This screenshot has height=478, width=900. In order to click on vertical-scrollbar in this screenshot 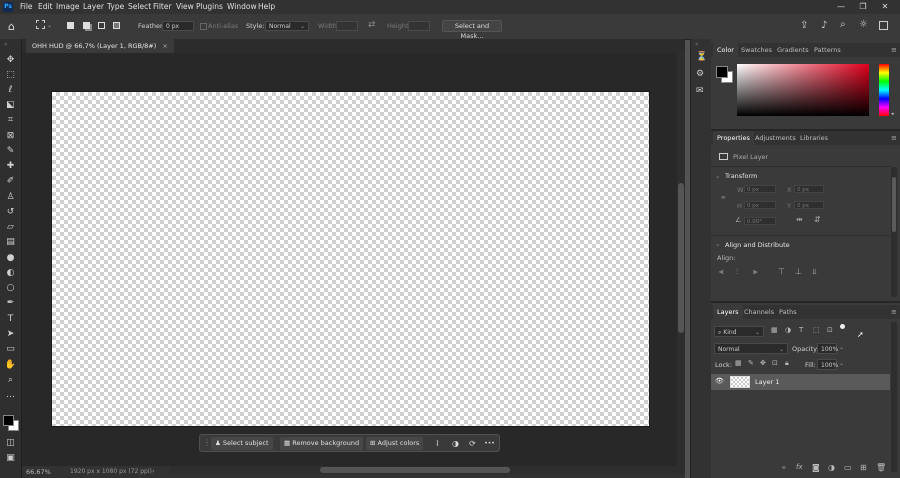, I will do `click(681, 259)`.